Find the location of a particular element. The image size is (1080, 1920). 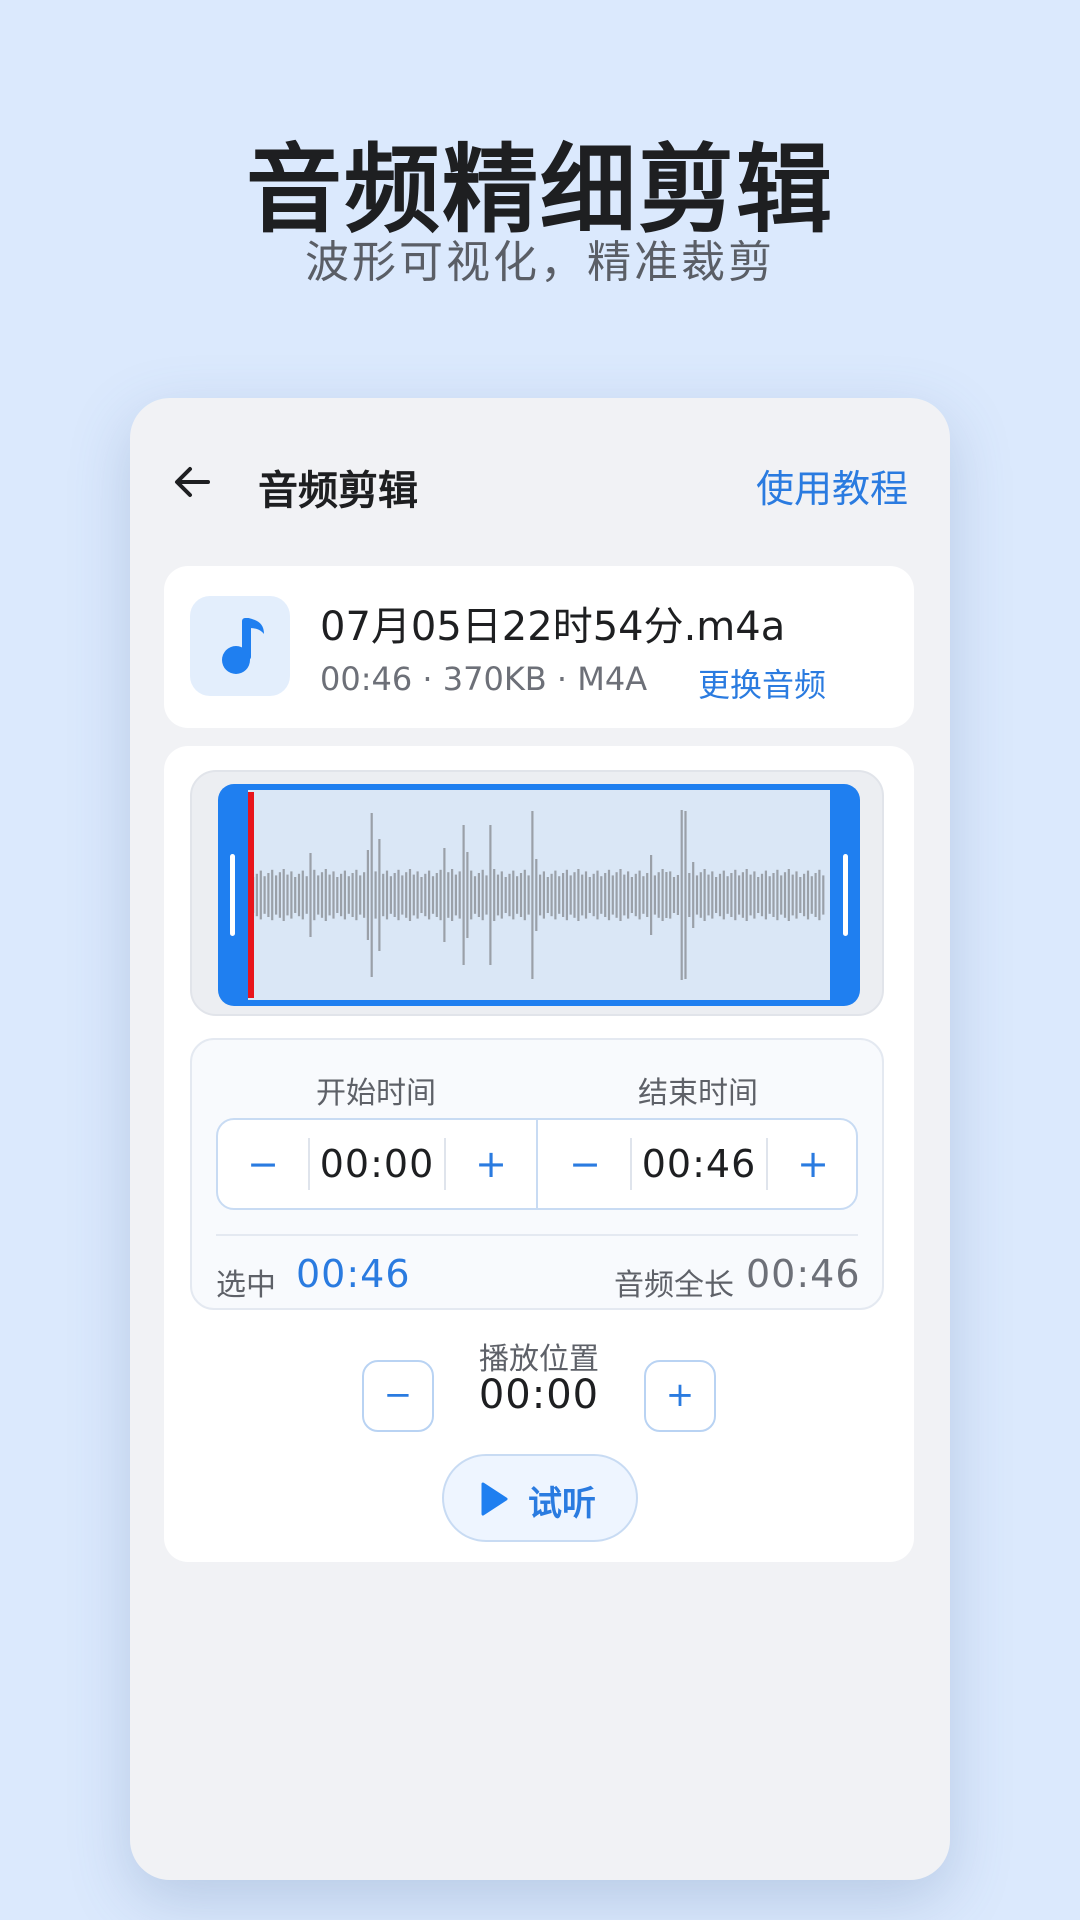

file-meta: 00:46 · 370KB · M4A is located at coordinates (484, 679).